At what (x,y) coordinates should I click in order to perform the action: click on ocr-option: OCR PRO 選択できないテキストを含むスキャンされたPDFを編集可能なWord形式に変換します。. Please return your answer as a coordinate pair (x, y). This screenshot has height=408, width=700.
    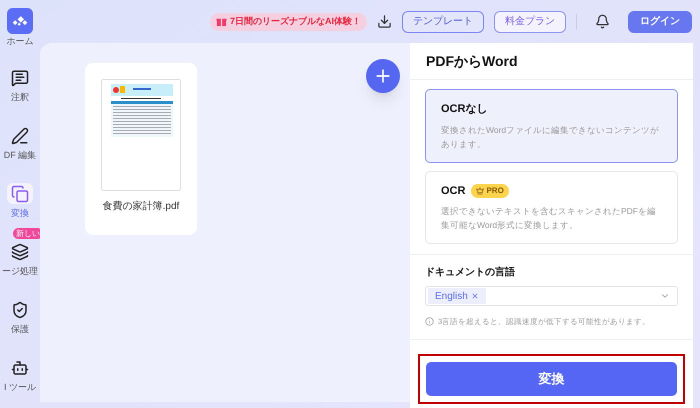
    Looking at the image, I should click on (551, 207).